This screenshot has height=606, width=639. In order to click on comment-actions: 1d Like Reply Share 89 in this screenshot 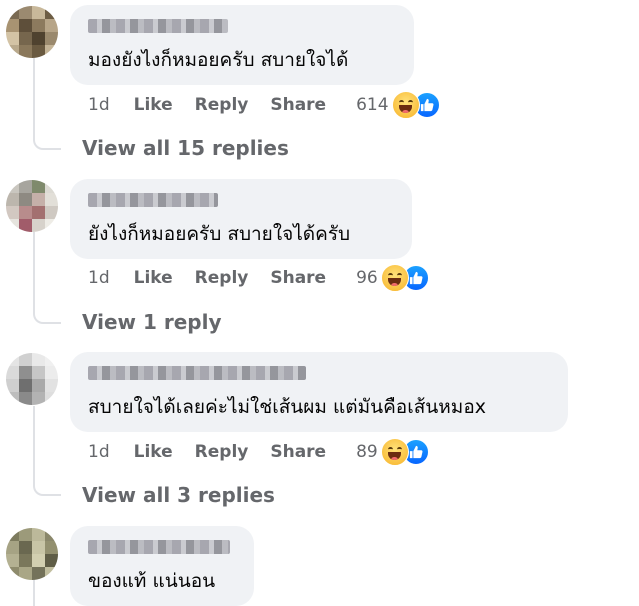, I will do `click(259, 452)`.